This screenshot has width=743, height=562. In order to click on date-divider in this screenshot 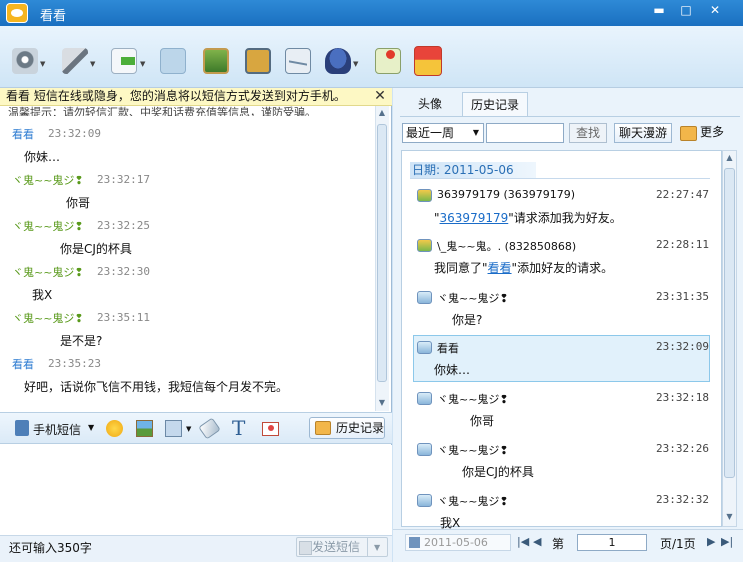, I will do `click(560, 178)`.